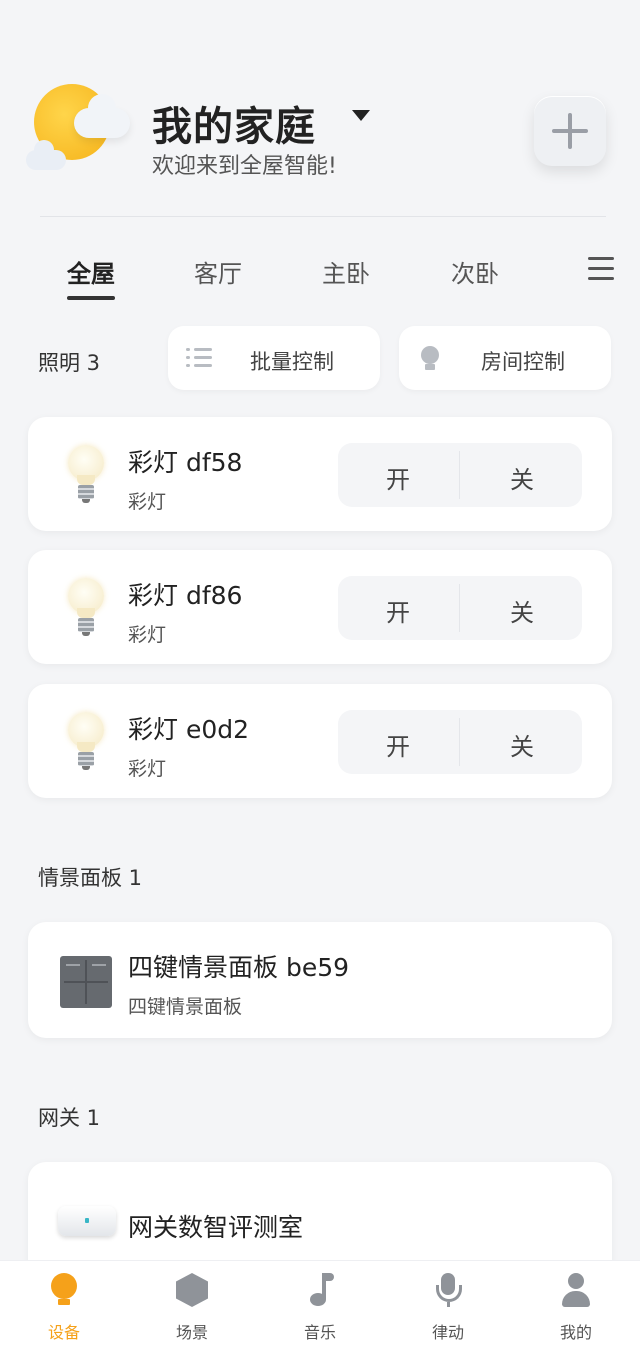 The height and width of the screenshot is (1349, 640). What do you see at coordinates (218, 271) in the screenshot?
I see `tab-living-room: 客厅` at bounding box center [218, 271].